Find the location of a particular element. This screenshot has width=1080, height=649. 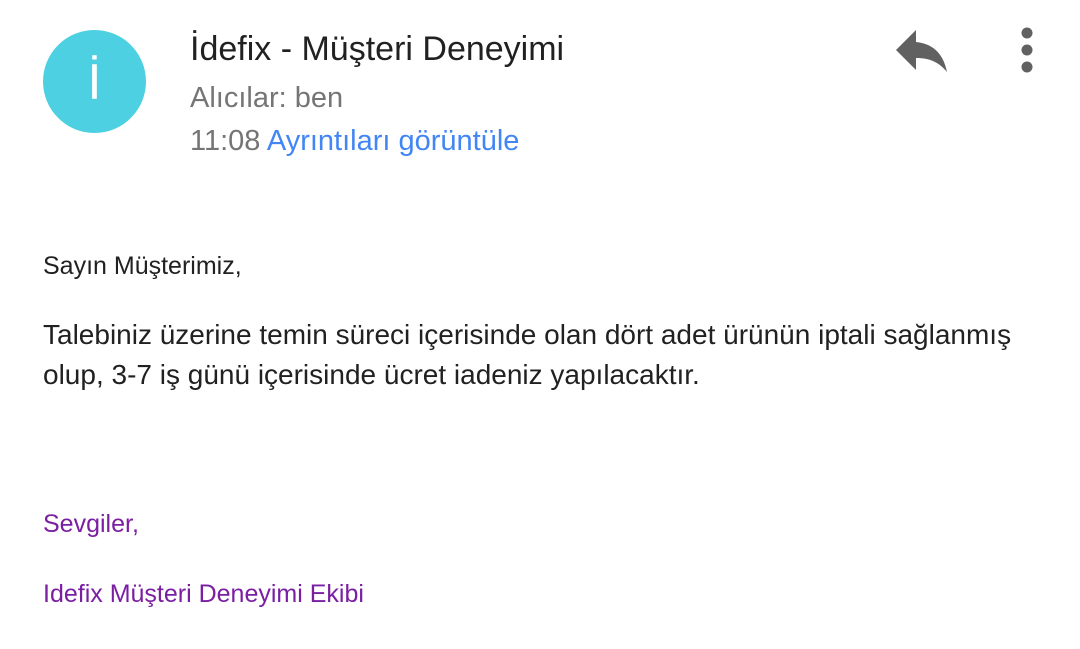

view-details-link: Ayrıntıları görüntüle is located at coordinates (393, 141).